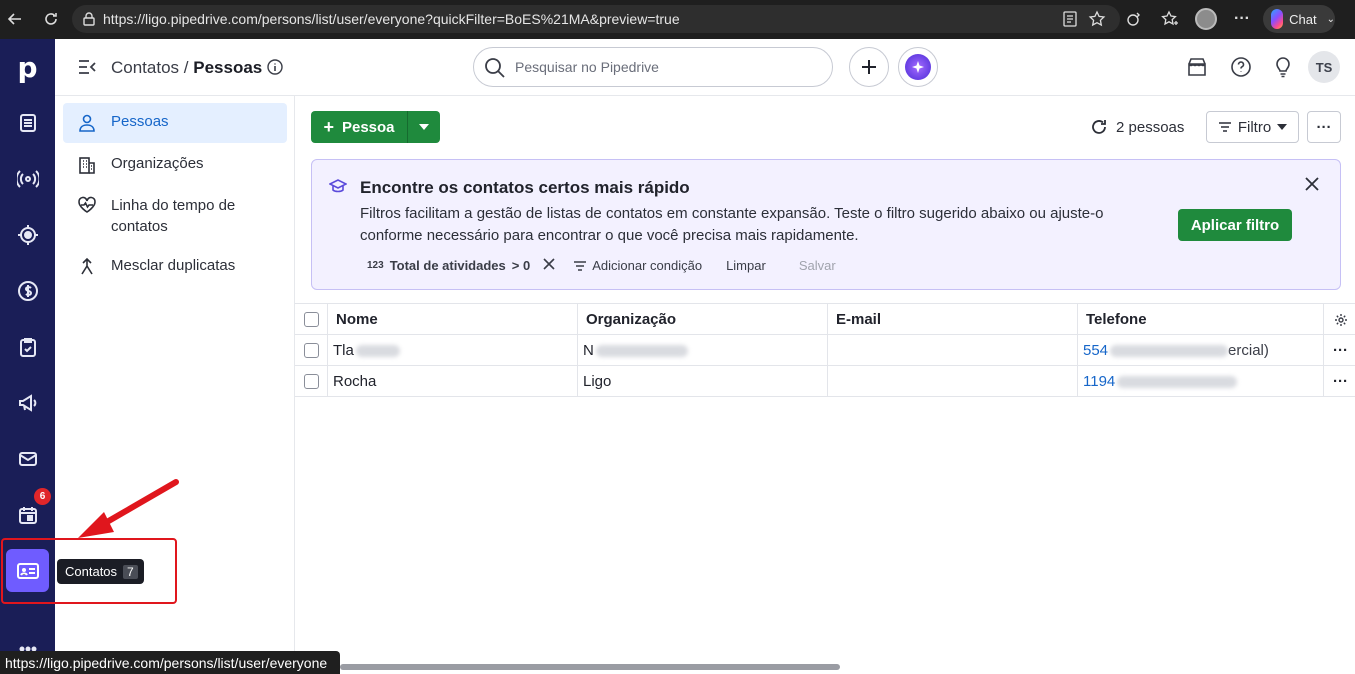 The width and height of the screenshot is (1355, 674). I want to click on record-count-label: 2 pessoas, so click(1150, 127).